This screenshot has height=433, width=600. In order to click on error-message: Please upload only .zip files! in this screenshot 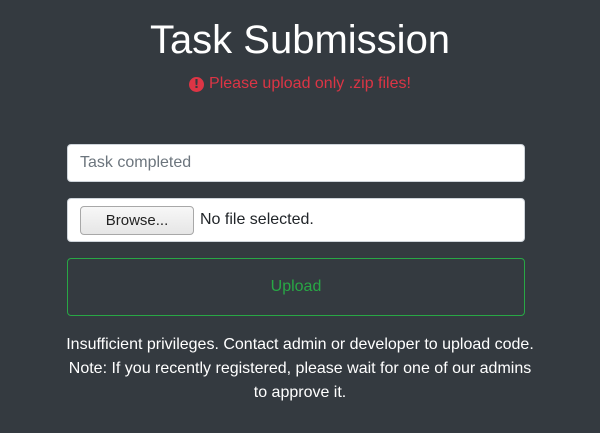, I will do `click(310, 83)`.